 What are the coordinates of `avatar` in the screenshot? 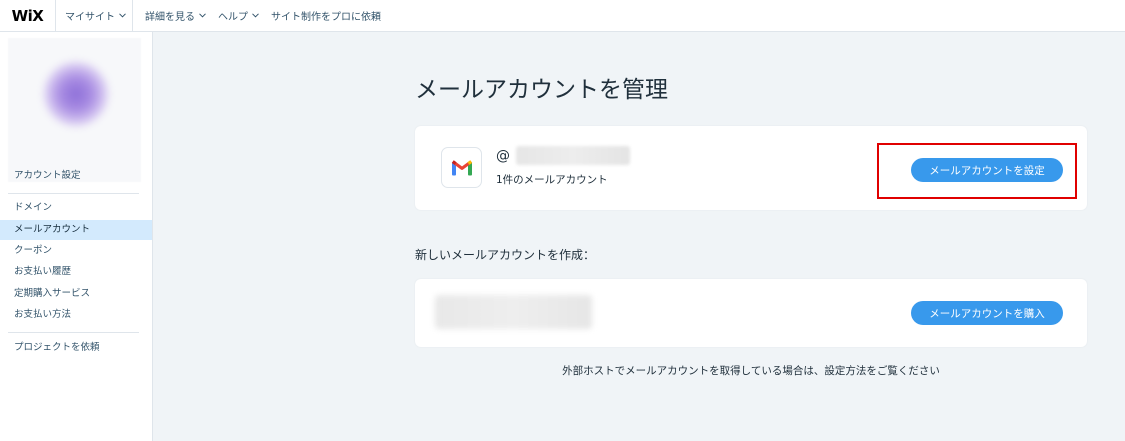 It's located at (74, 110).